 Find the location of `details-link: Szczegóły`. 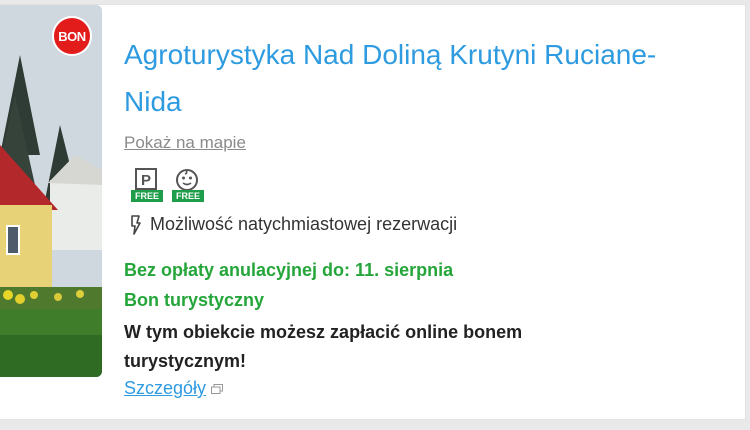

details-link: Szczegóły is located at coordinates (165, 388).